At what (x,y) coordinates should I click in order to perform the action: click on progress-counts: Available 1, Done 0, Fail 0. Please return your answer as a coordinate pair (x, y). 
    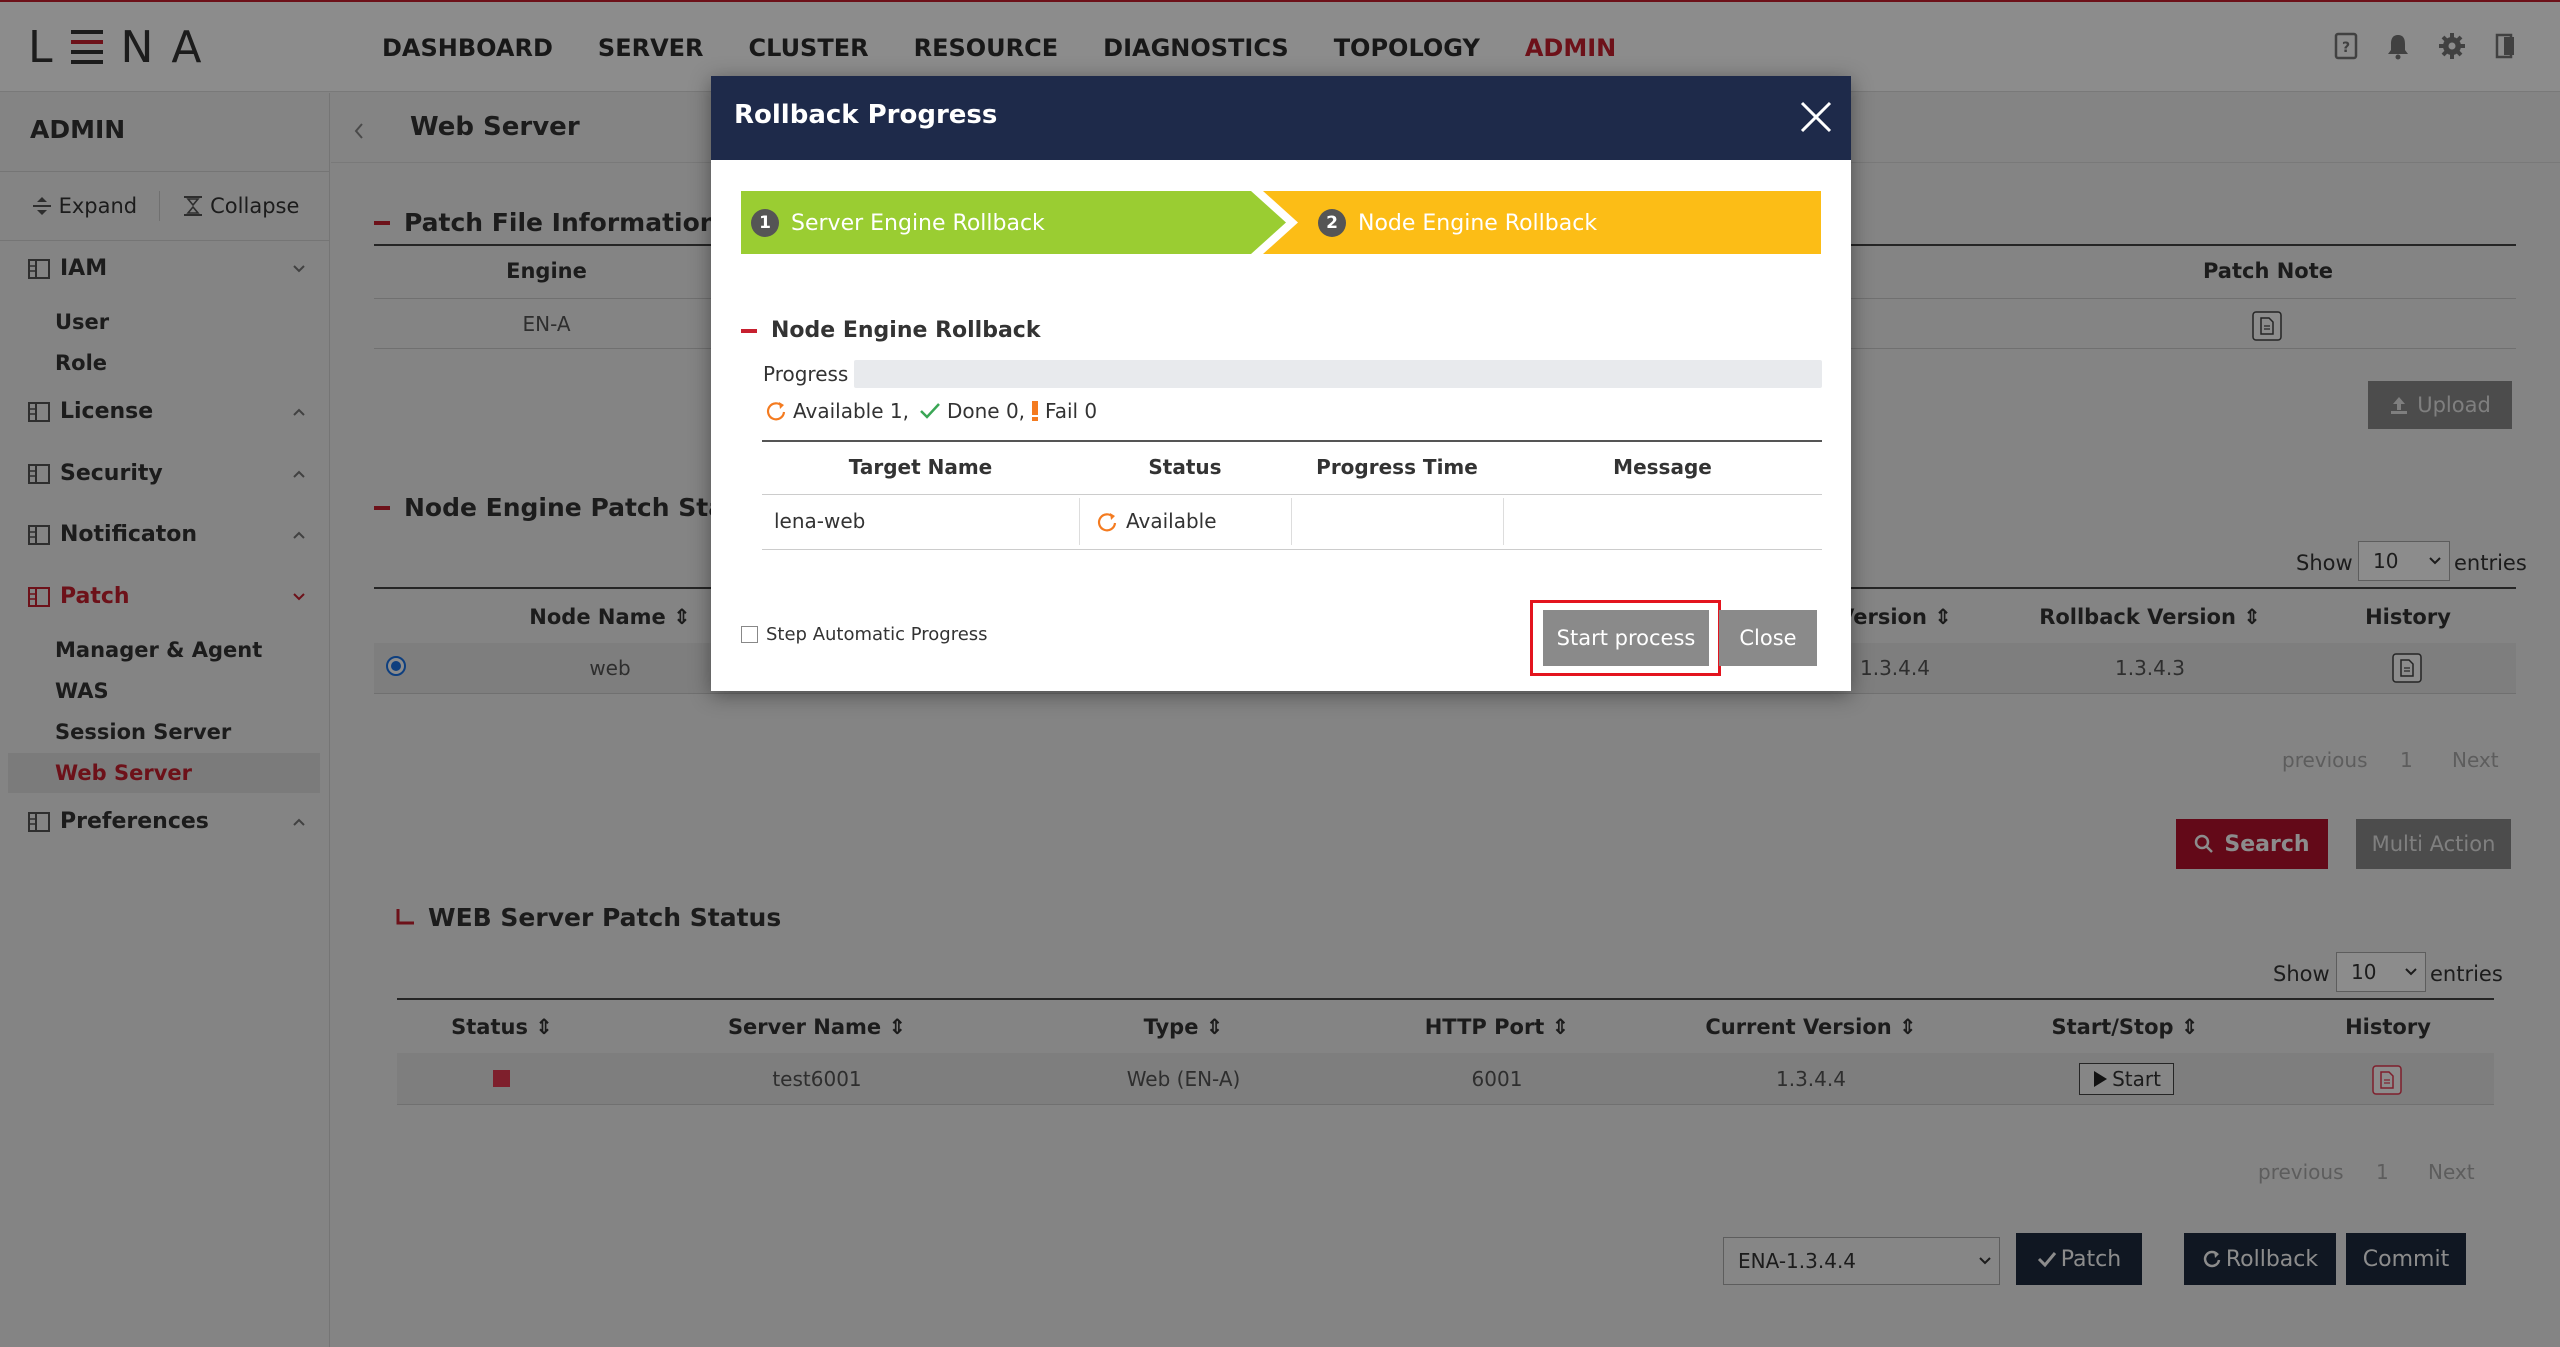
    Looking at the image, I should click on (931, 411).